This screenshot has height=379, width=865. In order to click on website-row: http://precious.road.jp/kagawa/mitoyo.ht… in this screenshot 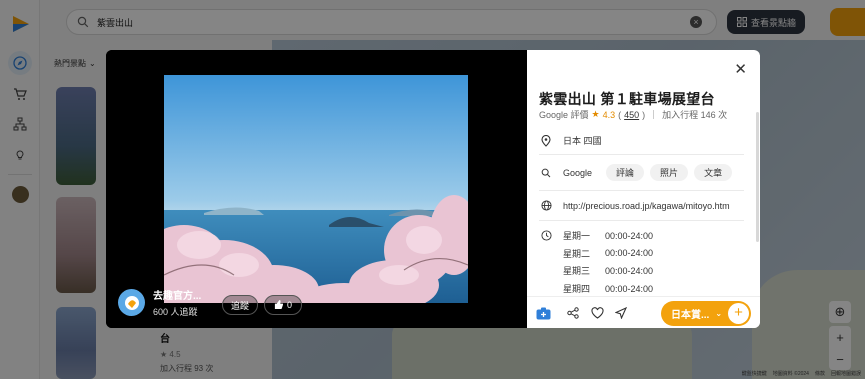, I will do `click(634, 205)`.